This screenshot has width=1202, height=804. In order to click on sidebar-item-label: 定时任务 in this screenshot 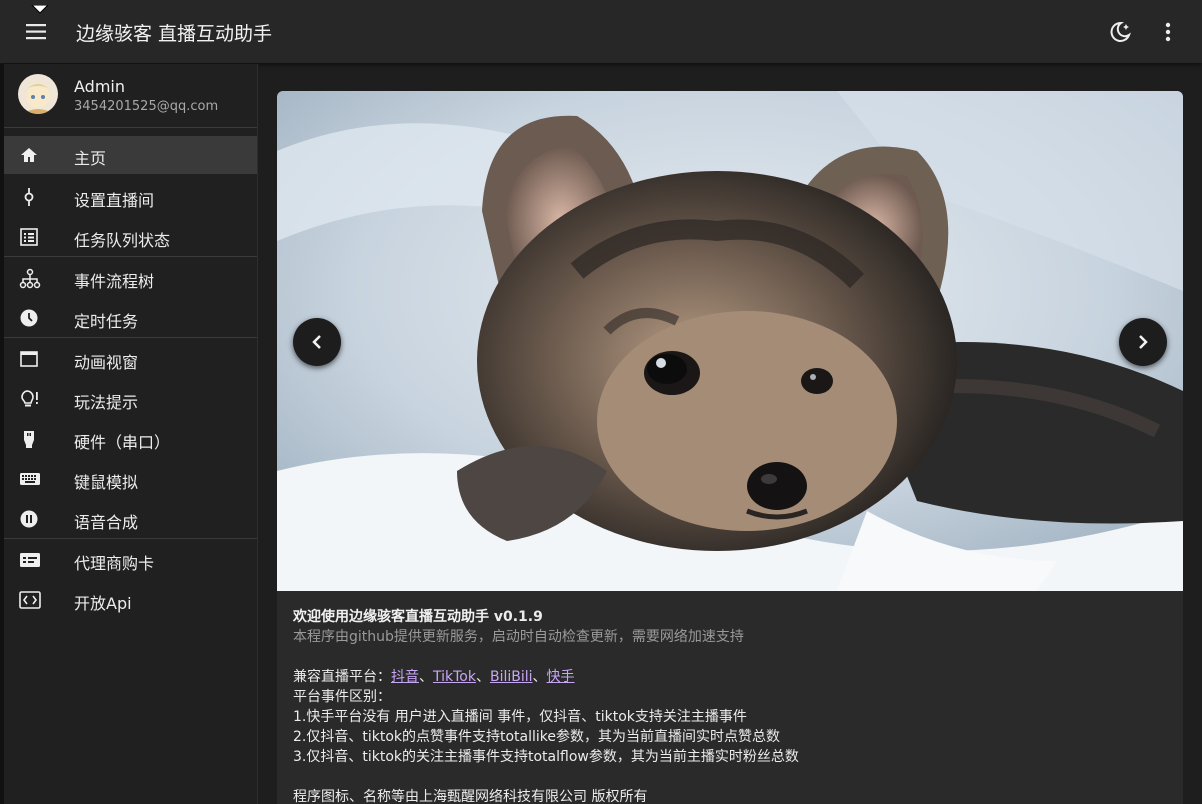, I will do `click(106, 321)`.